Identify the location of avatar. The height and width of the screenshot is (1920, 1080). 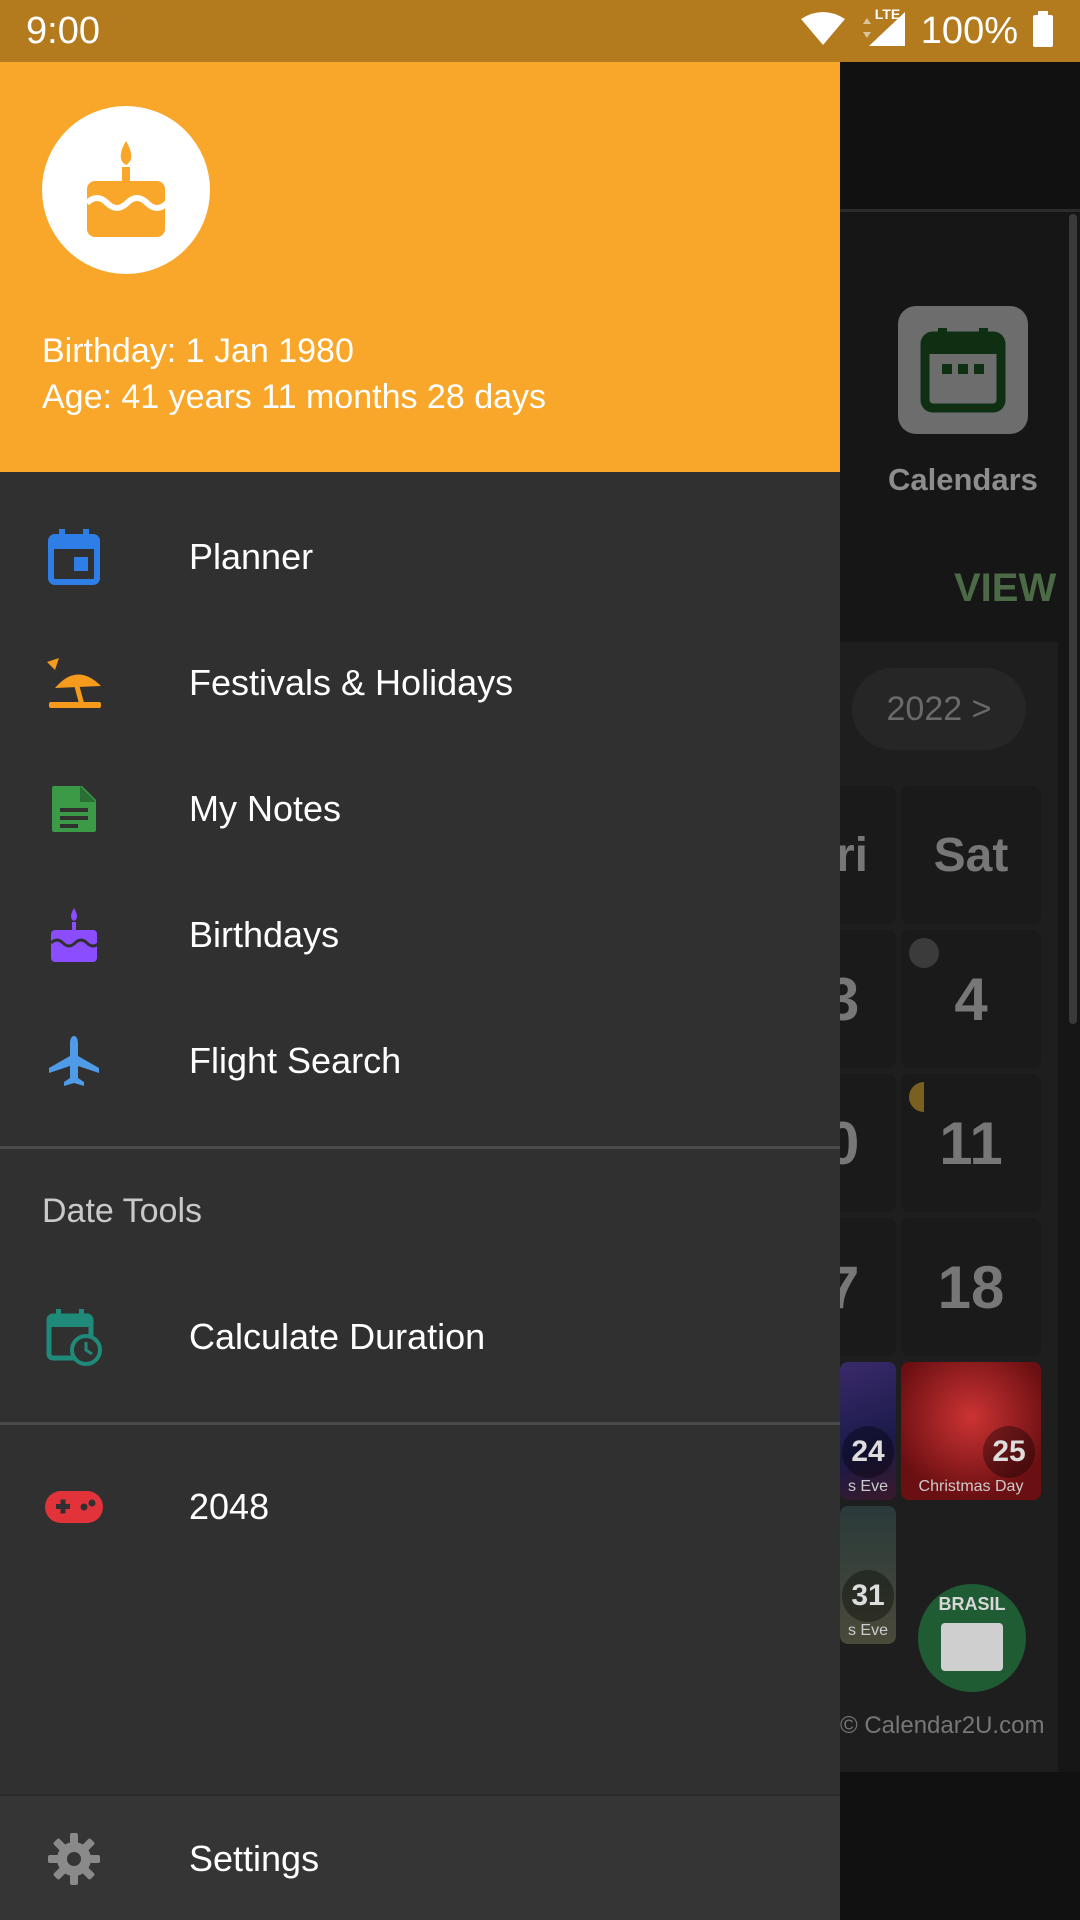
(126, 190).